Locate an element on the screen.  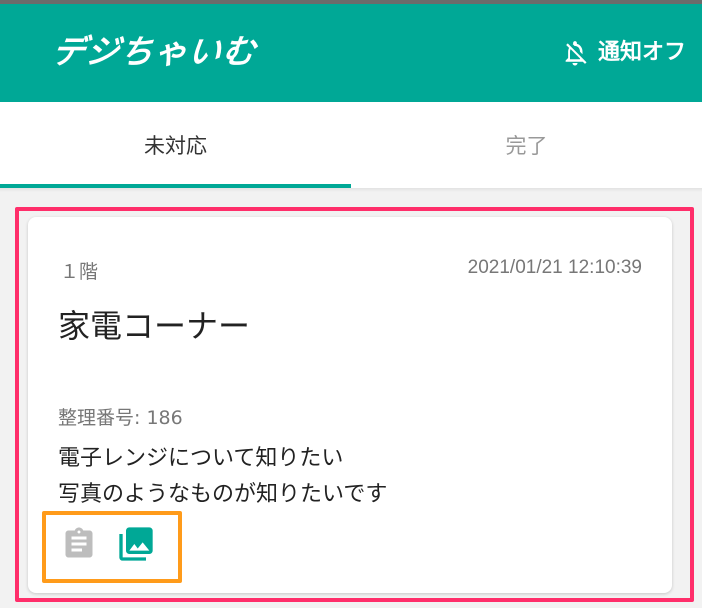
app-logo: デジちゃいむ is located at coordinates (154, 51).